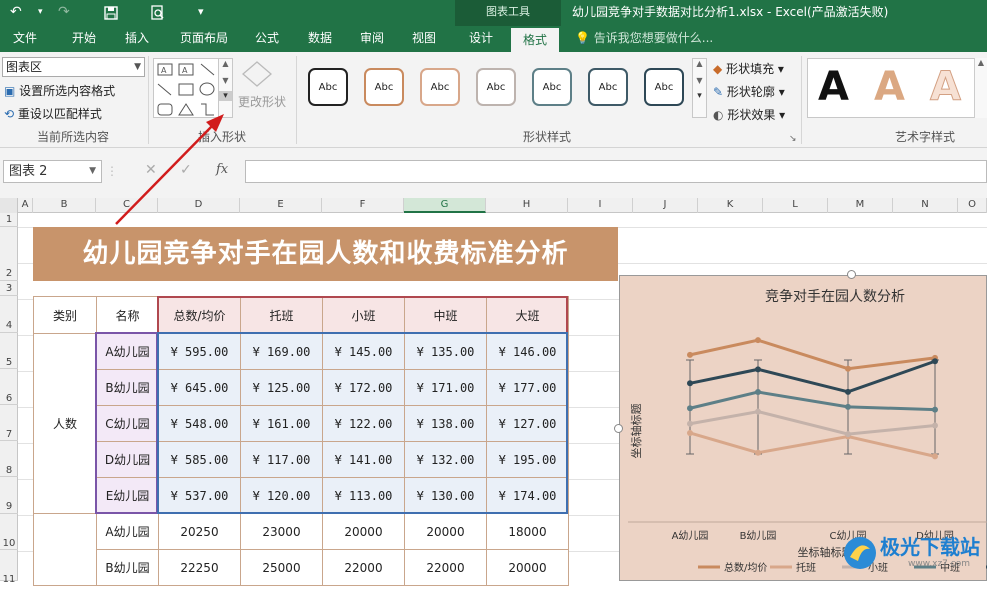 The width and height of the screenshot is (987, 610). I want to click on redo-icon: ↷, so click(64, 13).